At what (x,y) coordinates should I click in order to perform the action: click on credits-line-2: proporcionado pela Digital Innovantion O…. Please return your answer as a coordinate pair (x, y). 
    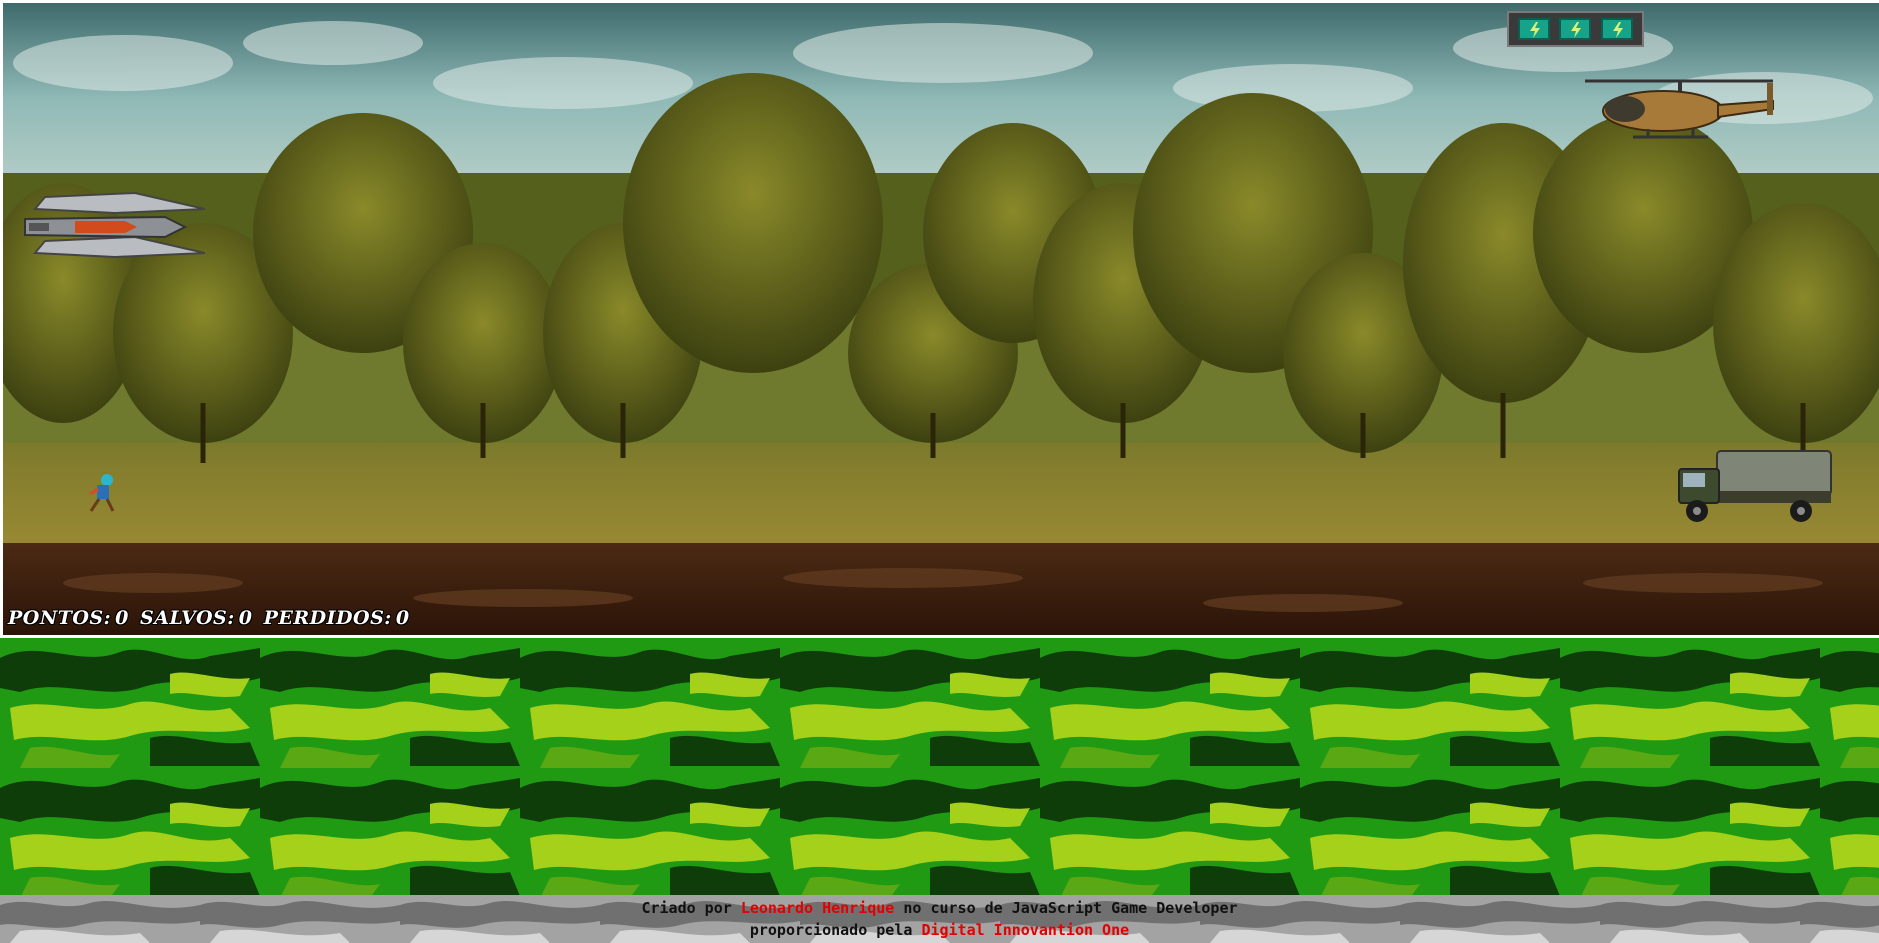
    Looking at the image, I should click on (939, 930).